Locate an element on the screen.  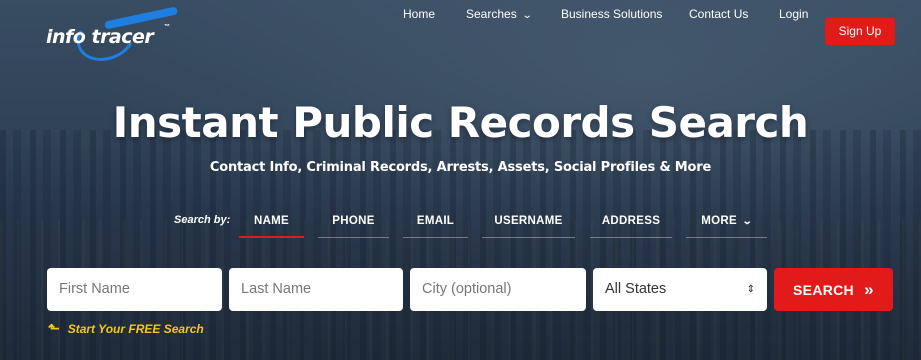
free-search-cta: ⬑ Start Your FREE Search is located at coordinates (126, 328).